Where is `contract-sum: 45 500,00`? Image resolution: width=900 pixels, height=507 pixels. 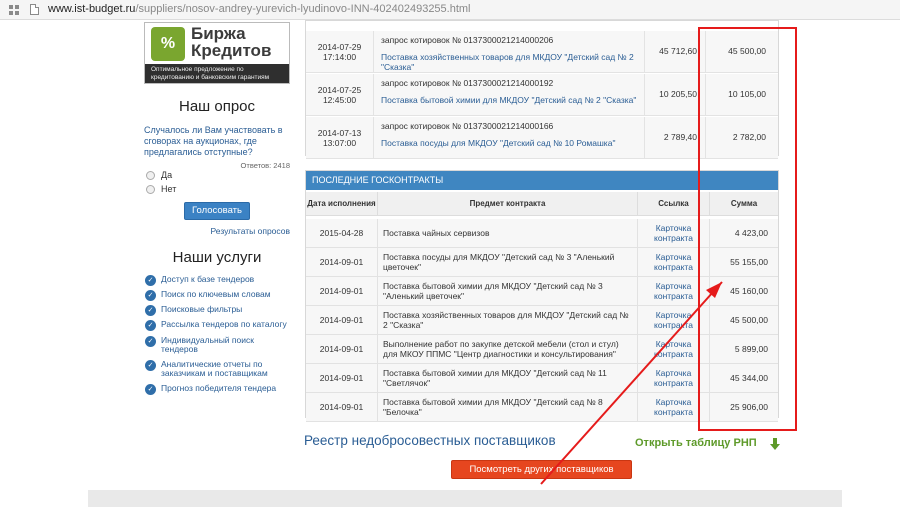
contract-sum: 45 500,00 is located at coordinates (749, 320).